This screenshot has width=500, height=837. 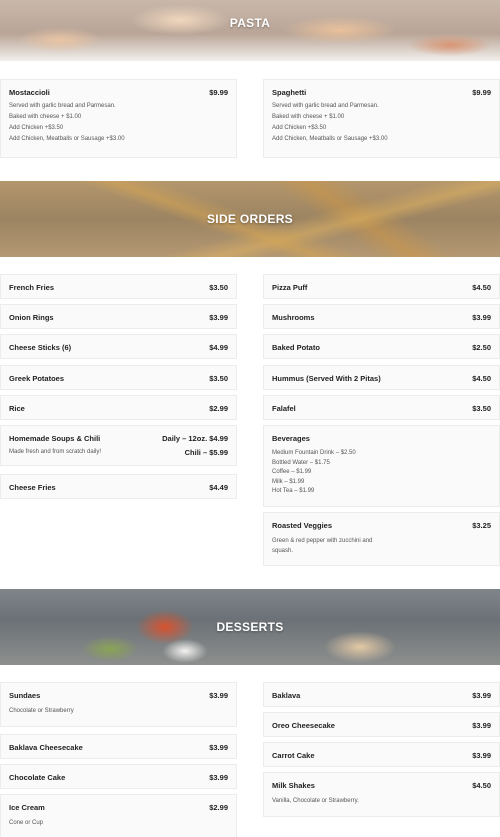 What do you see at coordinates (481, 347) in the screenshot?
I see `item-price: $2.50` at bounding box center [481, 347].